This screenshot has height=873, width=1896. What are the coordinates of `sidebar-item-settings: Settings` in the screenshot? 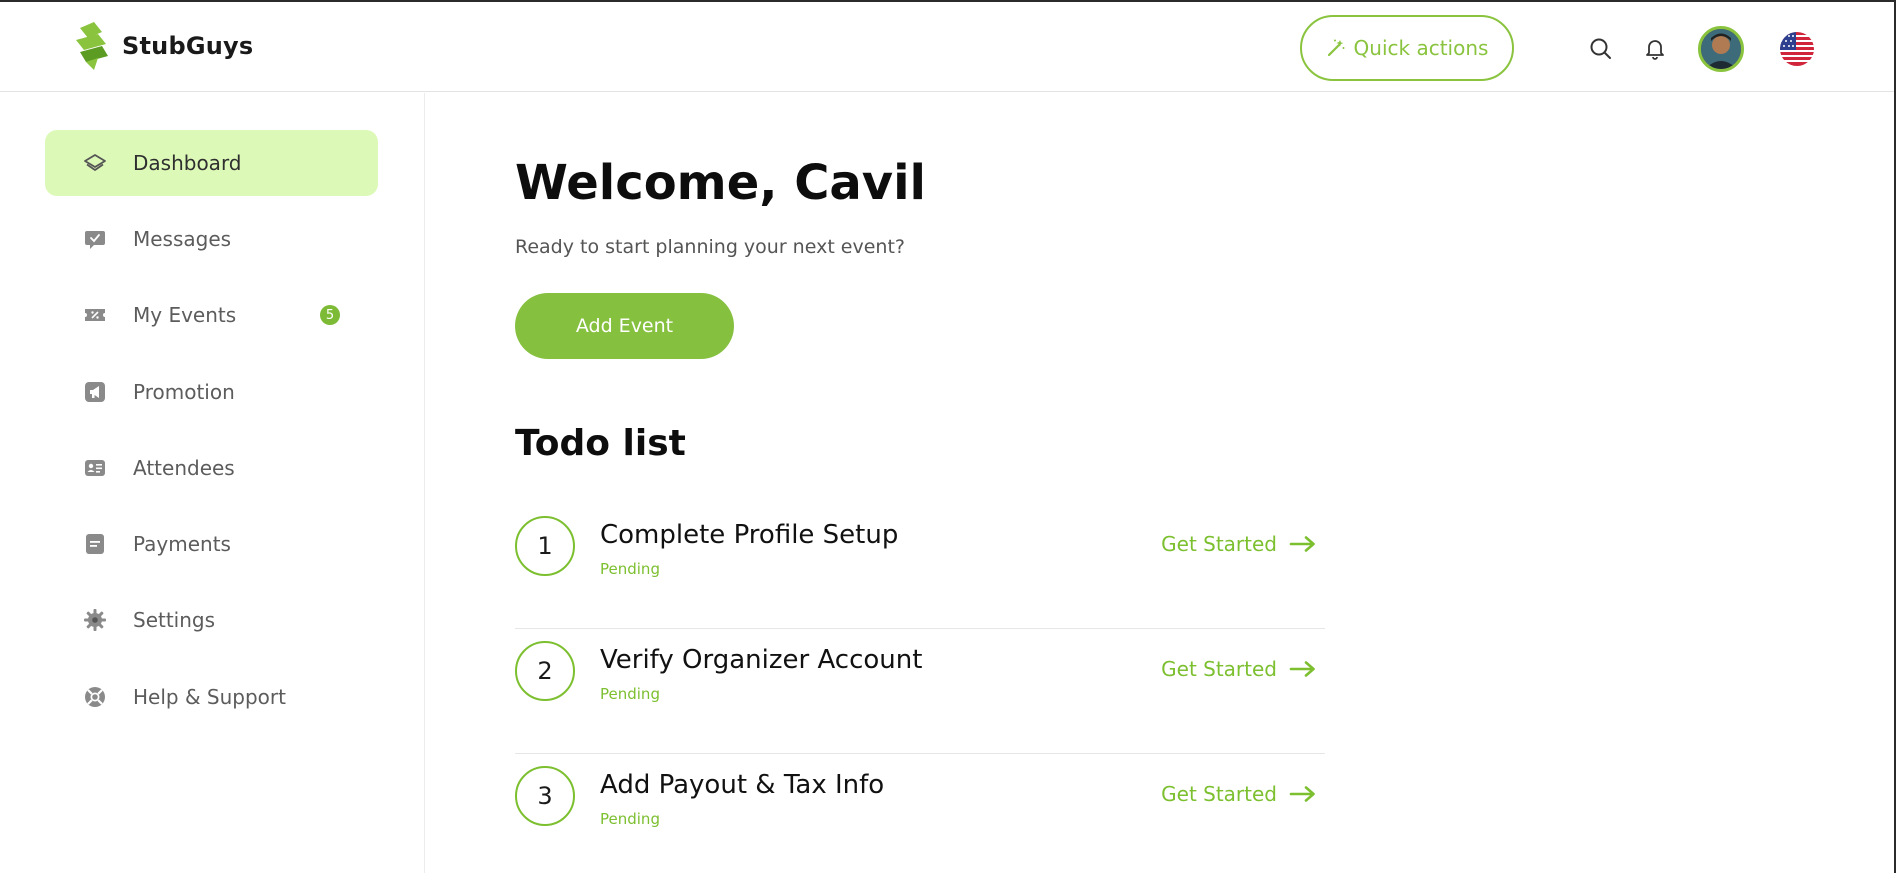 It's located at (211, 620).